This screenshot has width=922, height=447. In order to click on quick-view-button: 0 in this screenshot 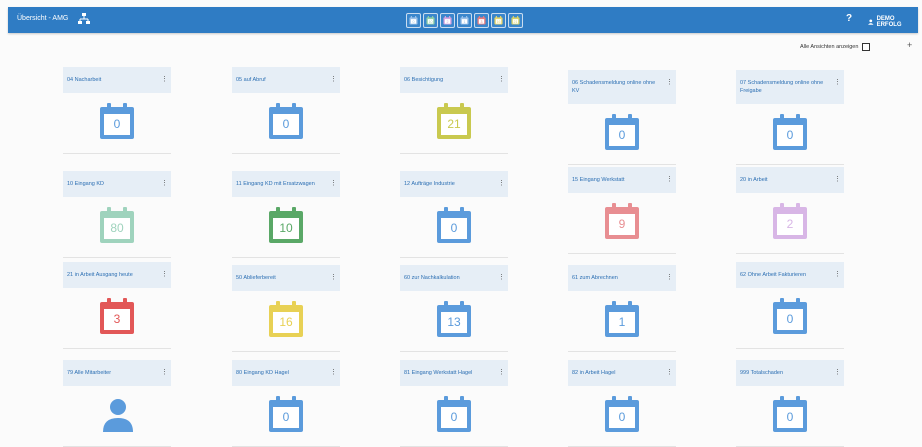, I will do `click(413, 20)`.